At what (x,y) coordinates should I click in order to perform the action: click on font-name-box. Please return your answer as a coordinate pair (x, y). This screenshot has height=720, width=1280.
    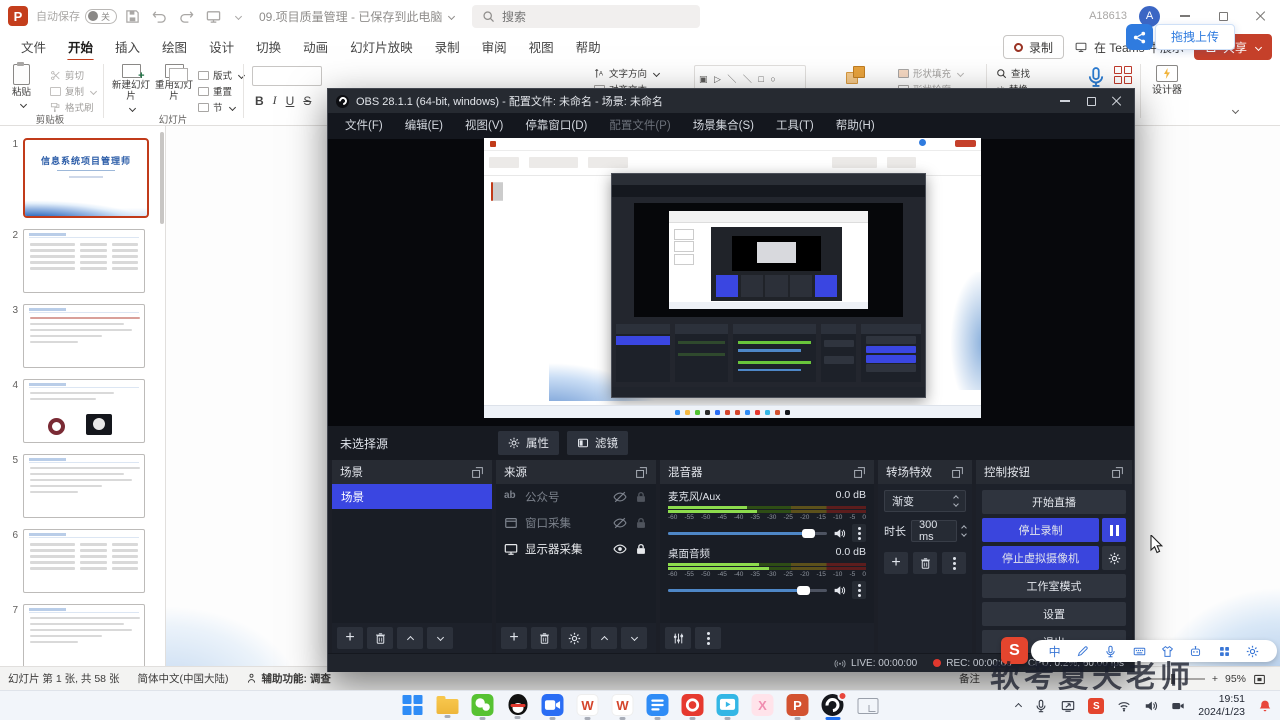
    Looking at the image, I should click on (287, 76).